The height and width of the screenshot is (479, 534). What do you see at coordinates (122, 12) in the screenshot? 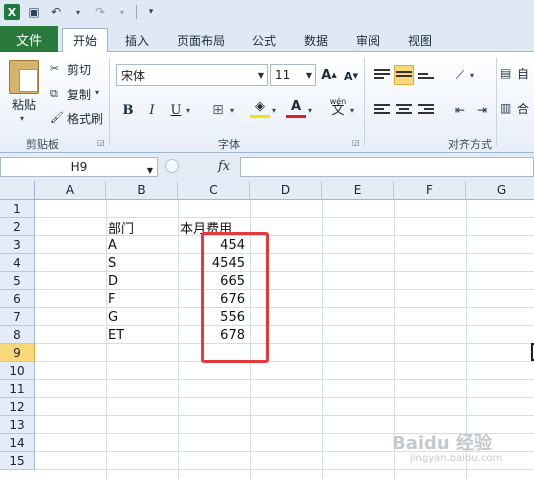
I see `redo-dropdown-icon: ▾` at bounding box center [122, 12].